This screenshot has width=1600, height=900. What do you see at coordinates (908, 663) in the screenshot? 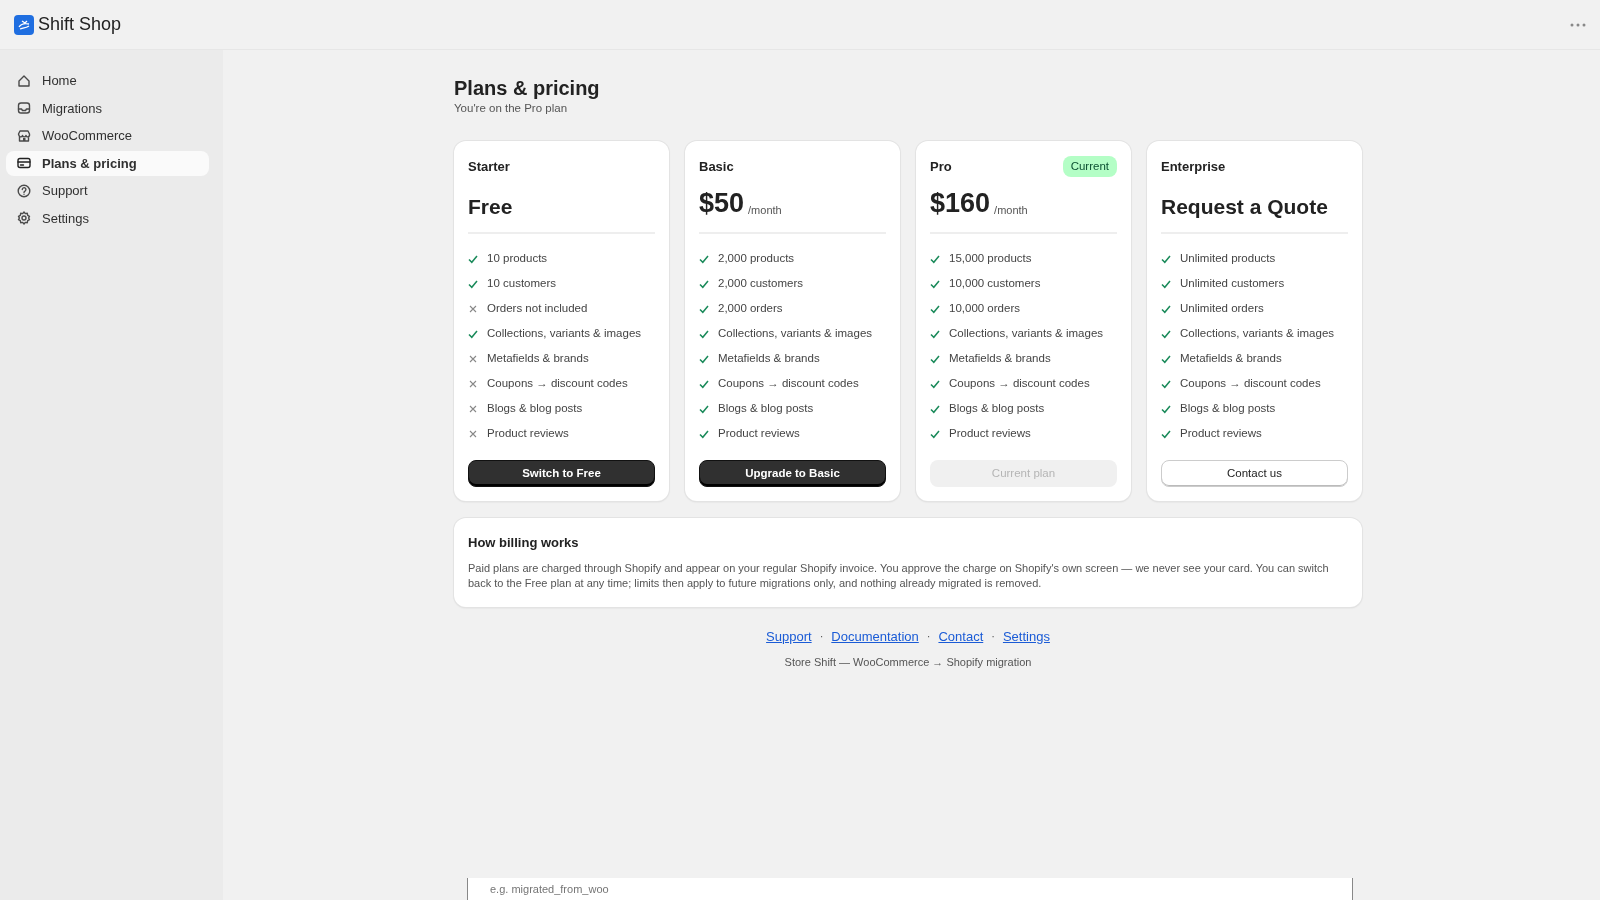
I see `footer-tagline: Store Shift — WooCommerce → Shopify migration` at bounding box center [908, 663].